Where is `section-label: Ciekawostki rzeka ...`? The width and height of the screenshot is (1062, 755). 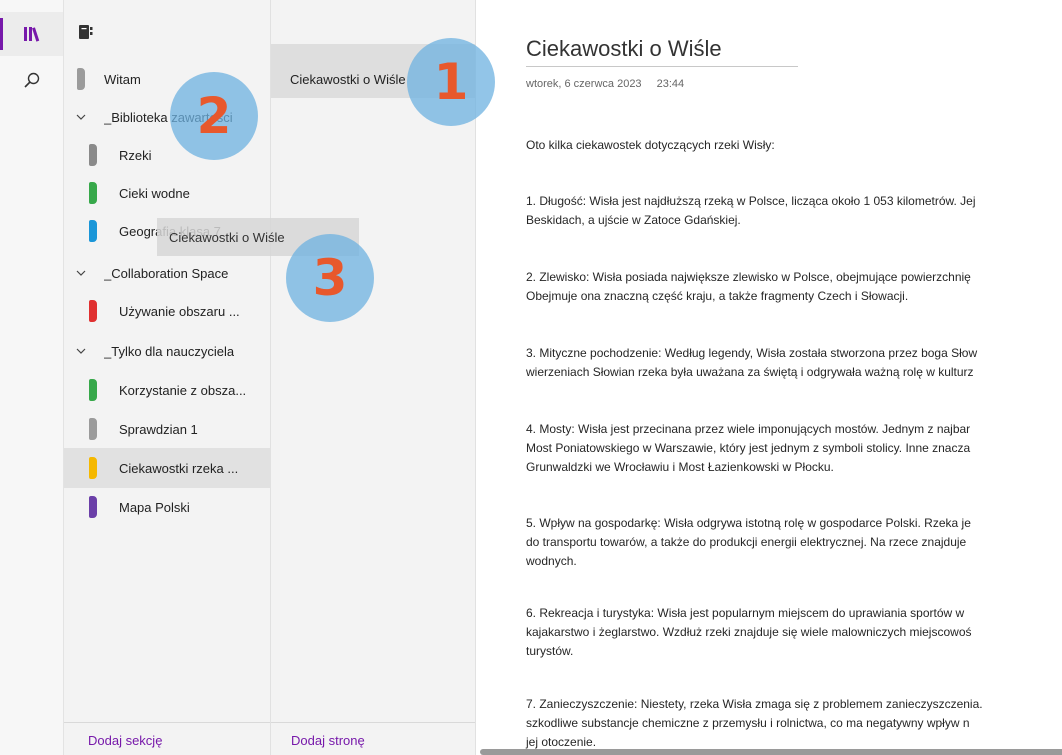 section-label: Ciekawostki rzeka ... is located at coordinates (179, 468).